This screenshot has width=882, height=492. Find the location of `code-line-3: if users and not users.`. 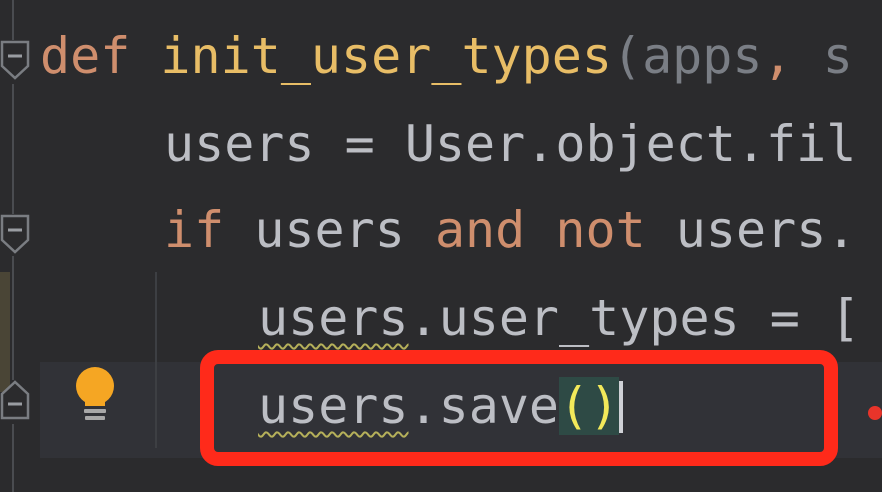

code-line-3: if users and not users. is located at coordinates (510, 230).